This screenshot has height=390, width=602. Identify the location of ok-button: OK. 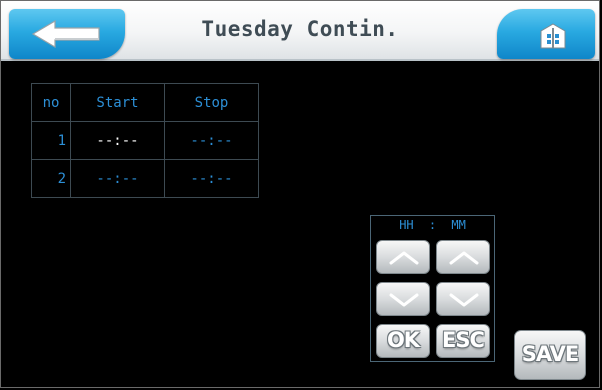
(403, 341).